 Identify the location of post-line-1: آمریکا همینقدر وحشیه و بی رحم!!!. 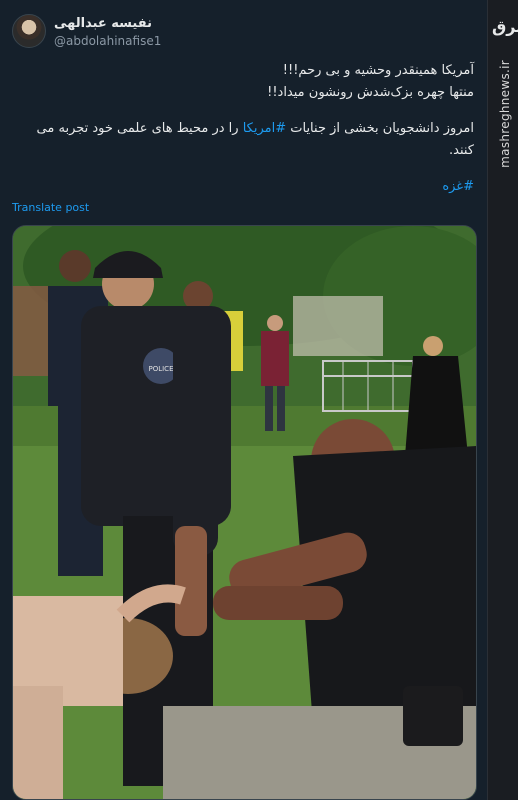
(378, 70).